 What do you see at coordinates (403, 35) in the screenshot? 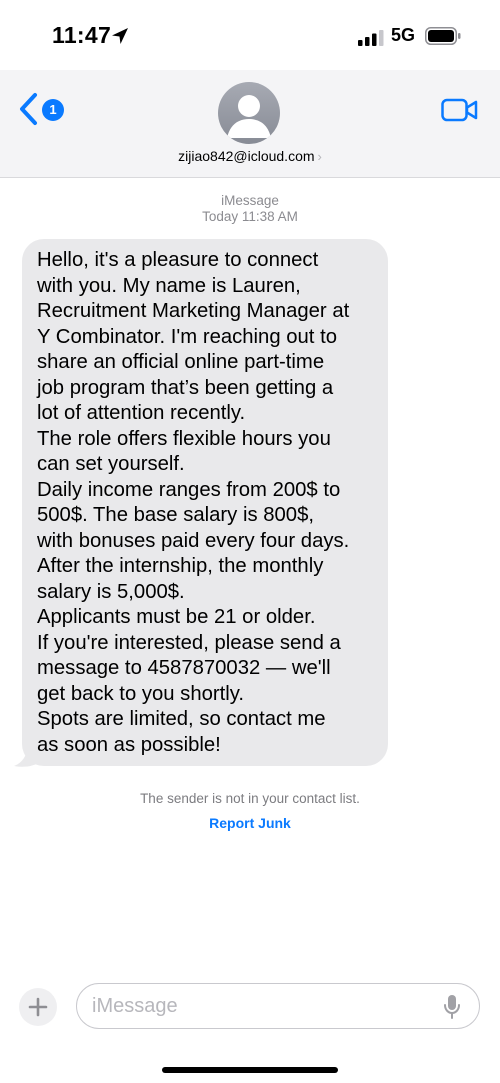
I see `network-type: 5G` at bounding box center [403, 35].